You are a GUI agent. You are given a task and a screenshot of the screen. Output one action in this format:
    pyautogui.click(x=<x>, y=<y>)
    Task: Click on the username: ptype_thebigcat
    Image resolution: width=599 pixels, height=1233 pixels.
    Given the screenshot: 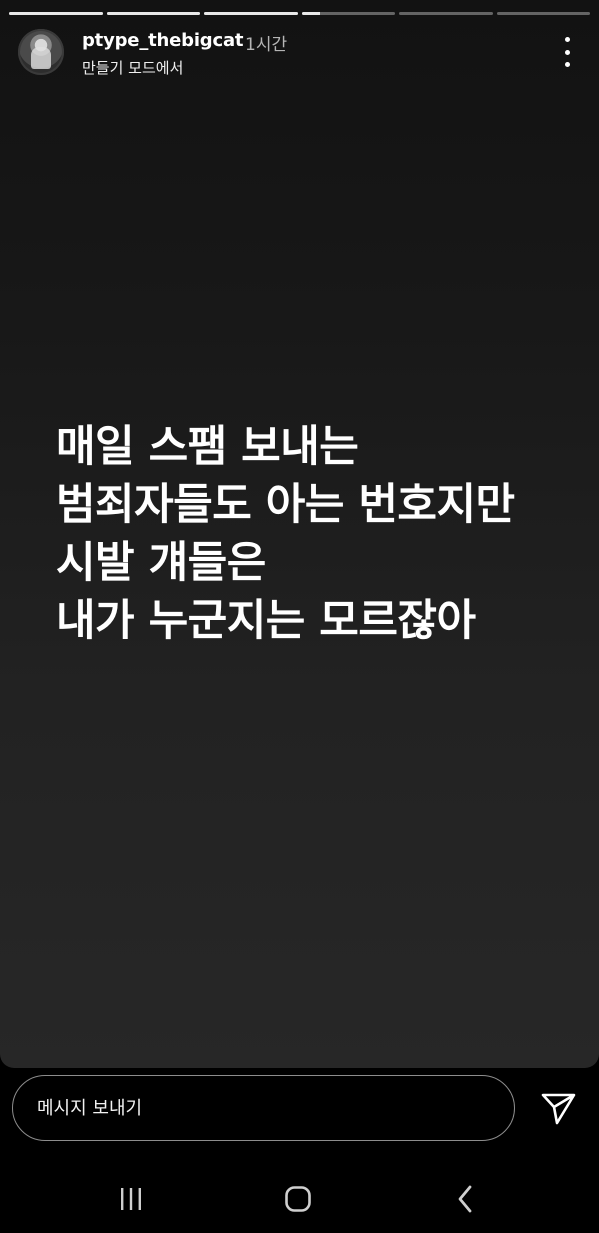 What is the action you would take?
    pyautogui.click(x=163, y=40)
    